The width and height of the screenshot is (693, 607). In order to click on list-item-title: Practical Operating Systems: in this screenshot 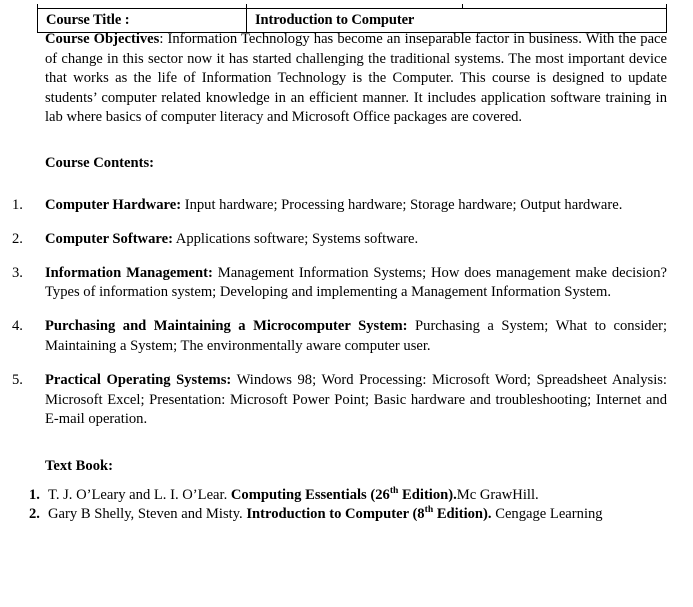, I will do `click(138, 380)`.